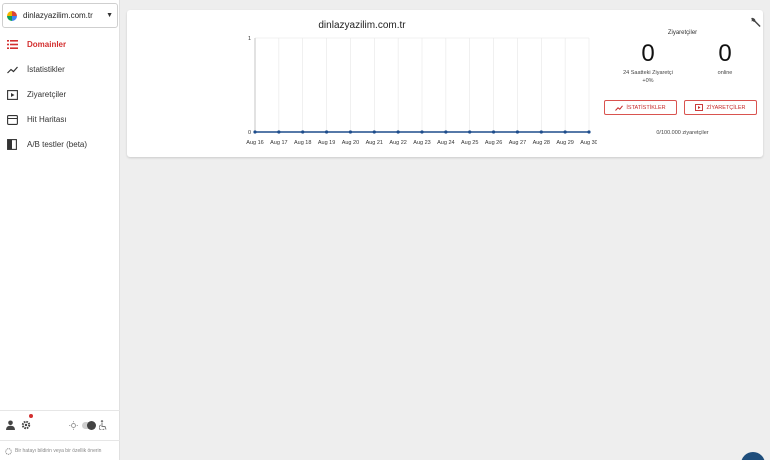 Image resolution: width=770 pixels, height=460 pixels. What do you see at coordinates (374, 143) in the screenshot?
I see `x-tick-label: Aug 21` at bounding box center [374, 143].